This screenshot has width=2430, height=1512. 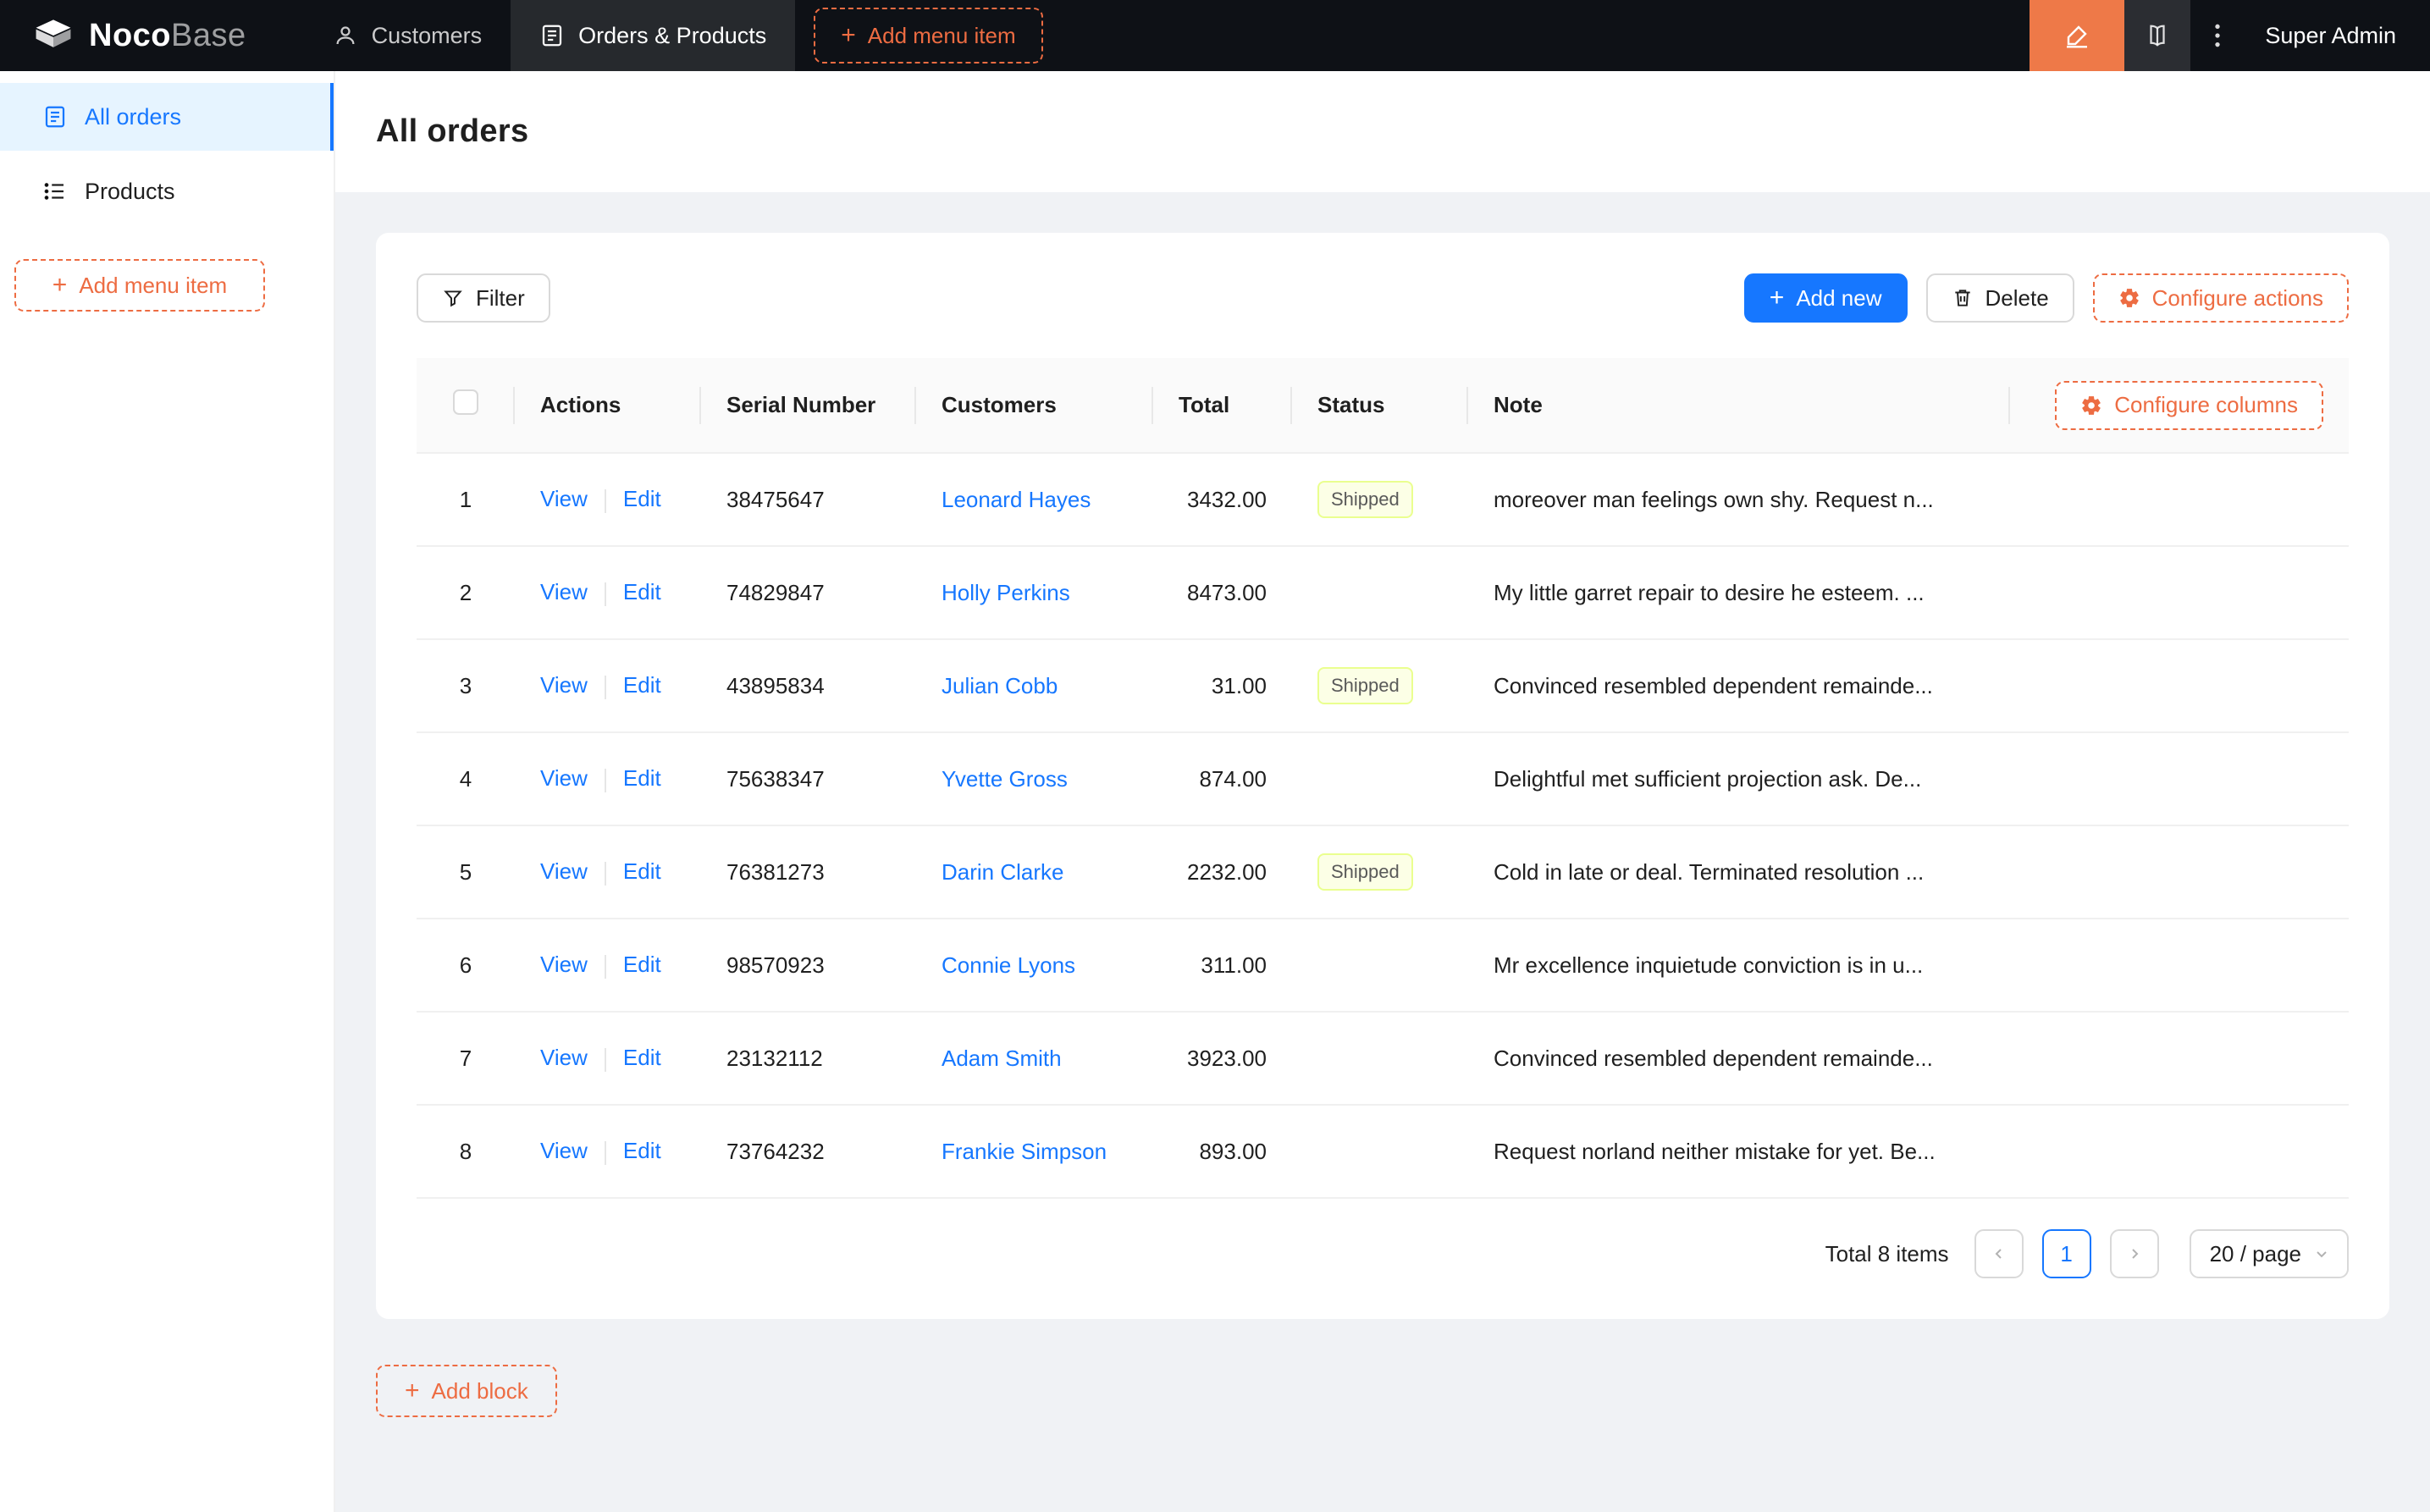 I want to click on customer-link: Adam Smith, so click(x=1002, y=1058).